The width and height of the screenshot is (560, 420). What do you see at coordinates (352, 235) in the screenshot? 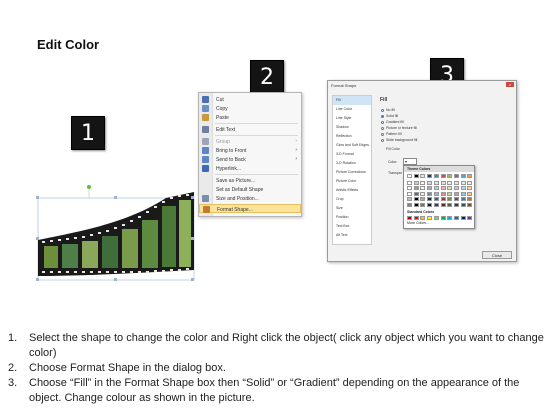
I see `nav-item-alt-text: Alt Text` at bounding box center [352, 235].